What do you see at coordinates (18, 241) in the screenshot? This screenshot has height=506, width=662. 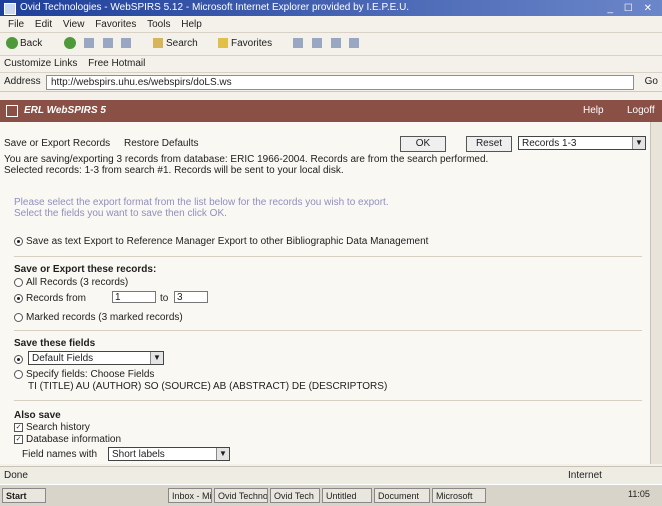 I see `format-radio-text` at bounding box center [18, 241].